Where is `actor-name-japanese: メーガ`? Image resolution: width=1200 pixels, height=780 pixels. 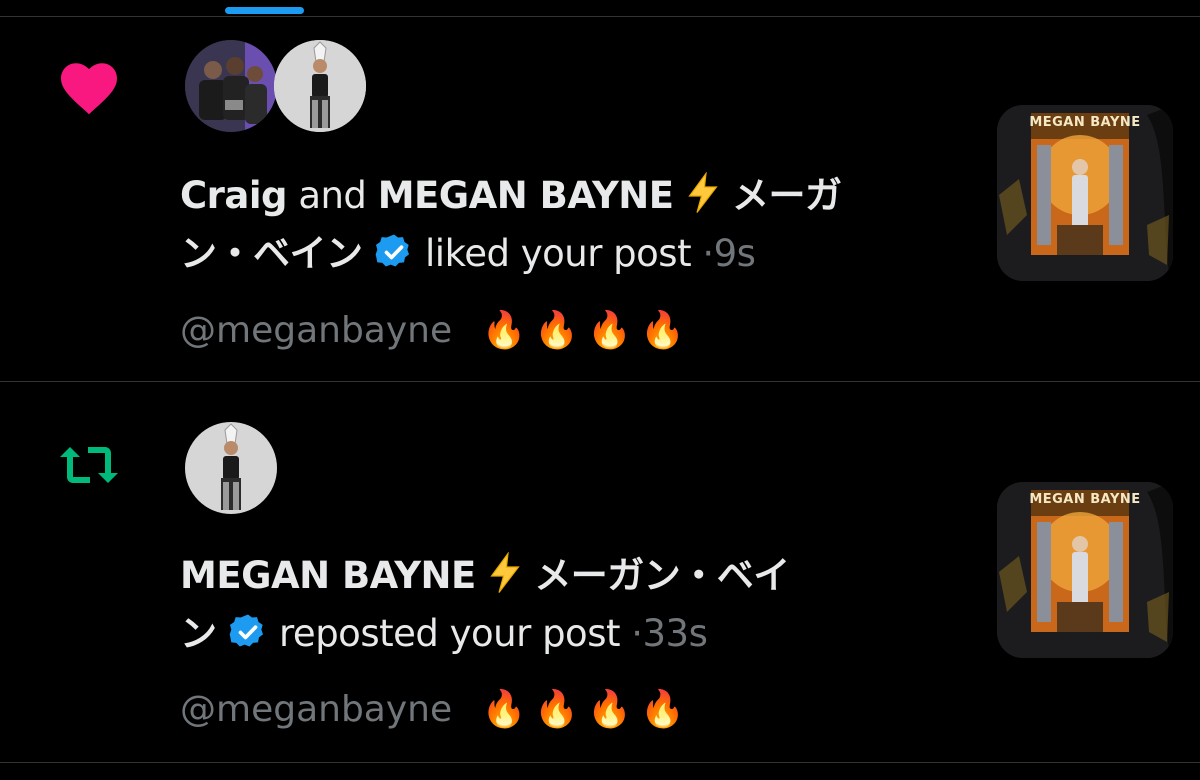 actor-name-japanese: メーガ is located at coordinates (787, 195).